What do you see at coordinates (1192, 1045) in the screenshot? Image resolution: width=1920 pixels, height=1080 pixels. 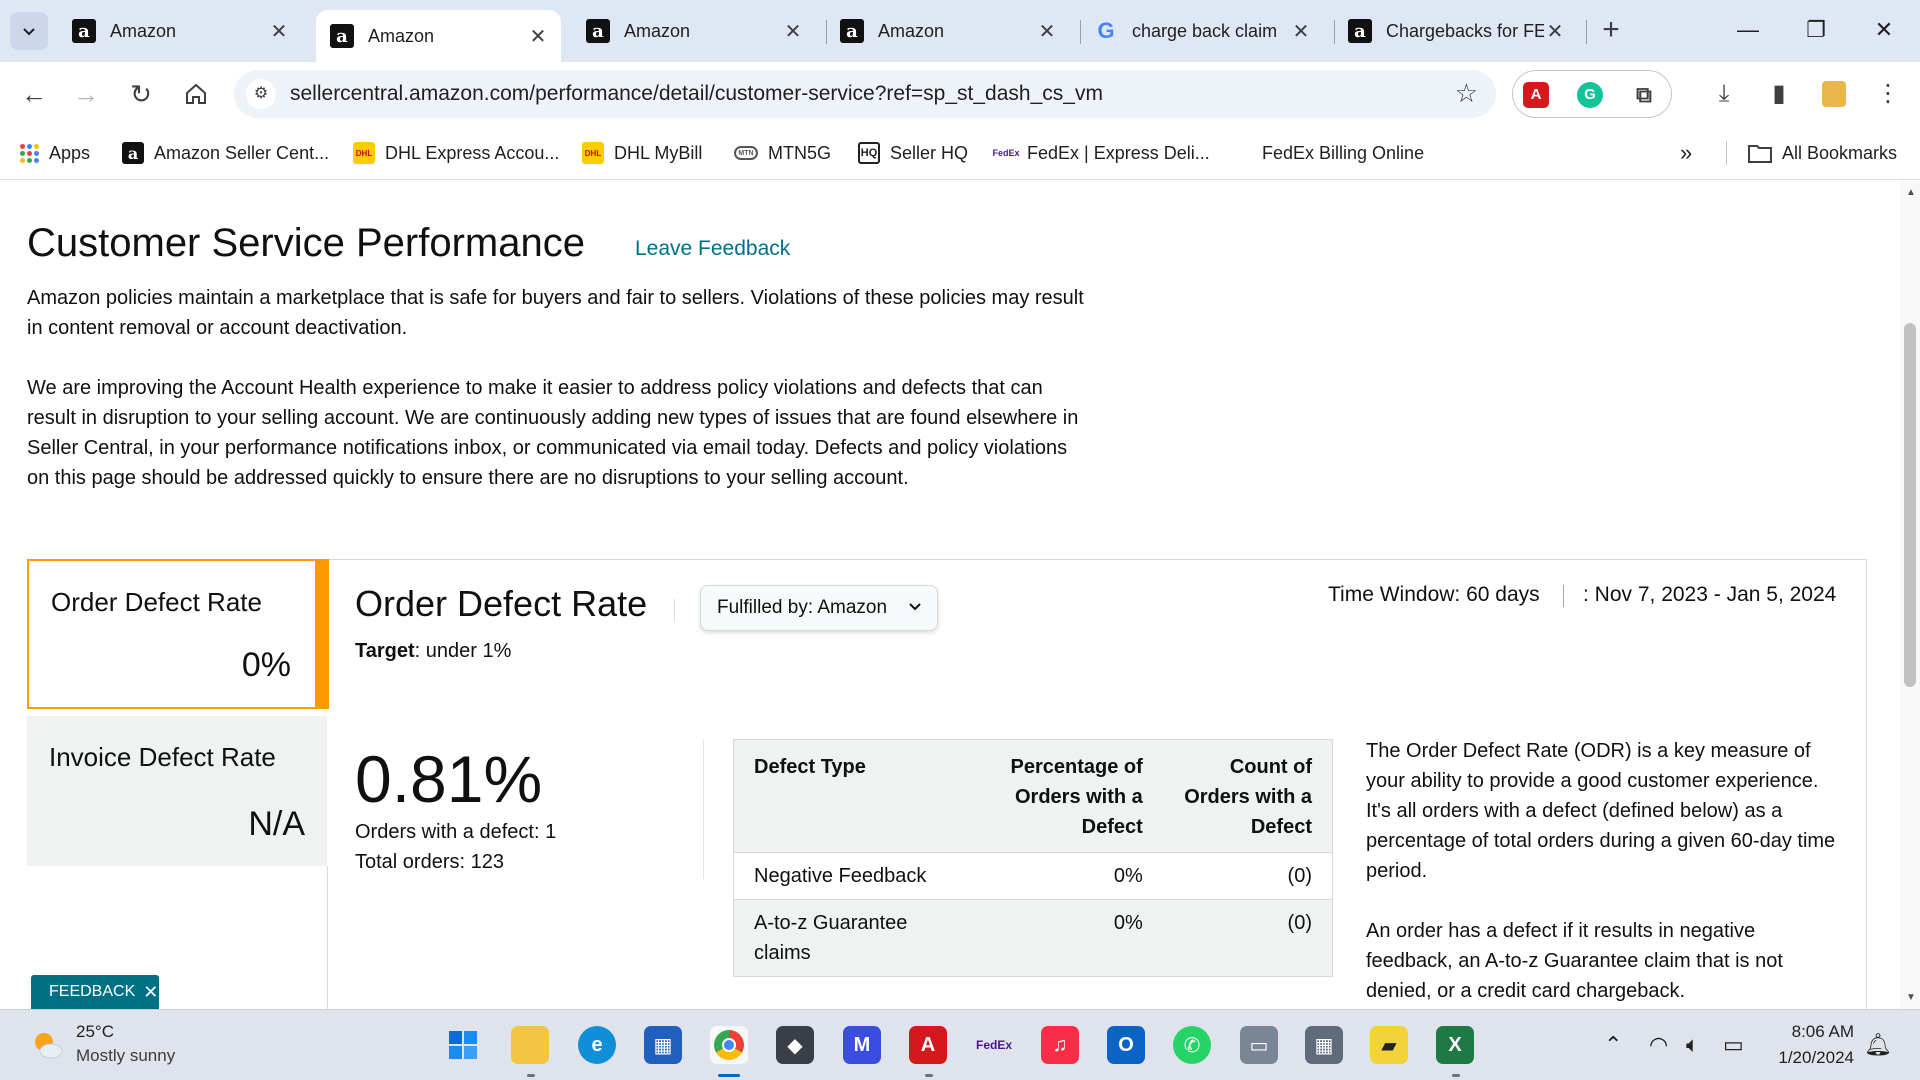 I see `whatsapp-icon: ✆` at bounding box center [1192, 1045].